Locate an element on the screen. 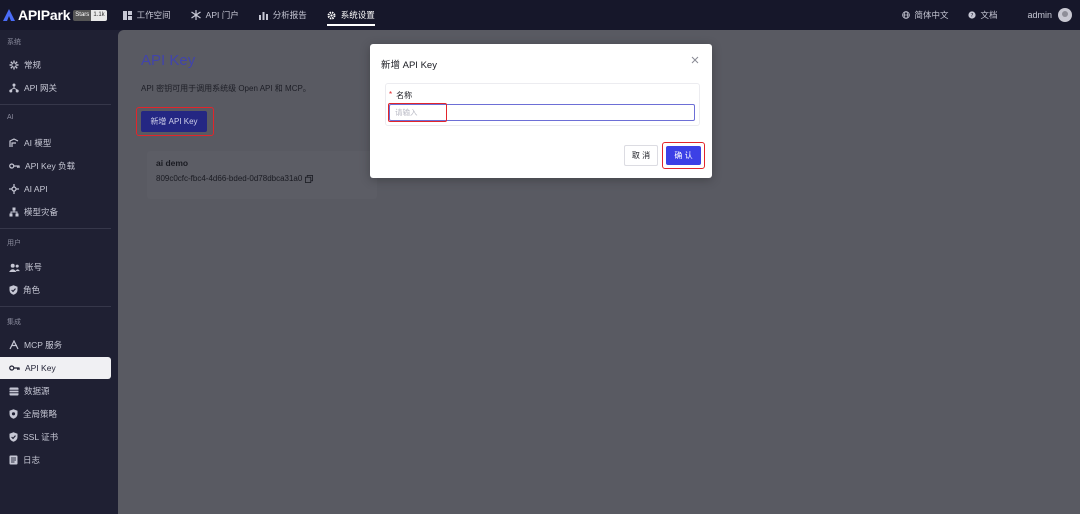 The height and width of the screenshot is (514, 1080). sidebar-item-label: 模型灾备 is located at coordinates (41, 212).